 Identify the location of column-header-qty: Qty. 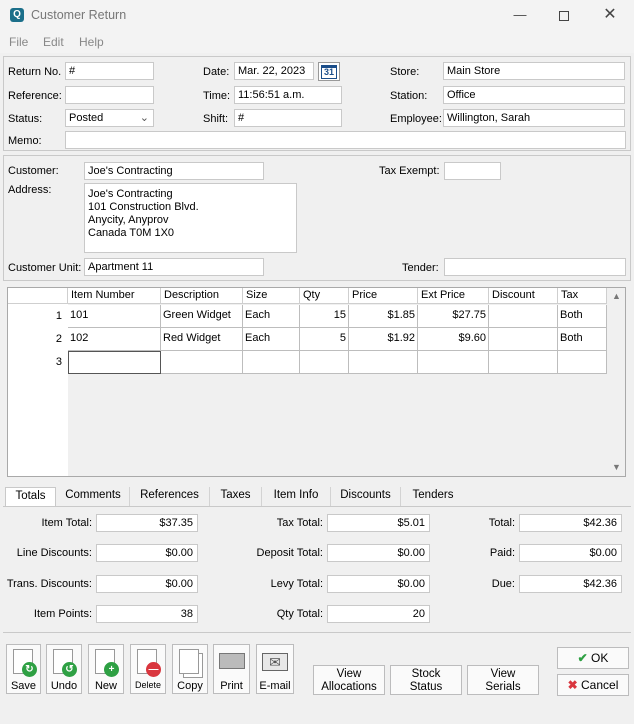
(324, 296).